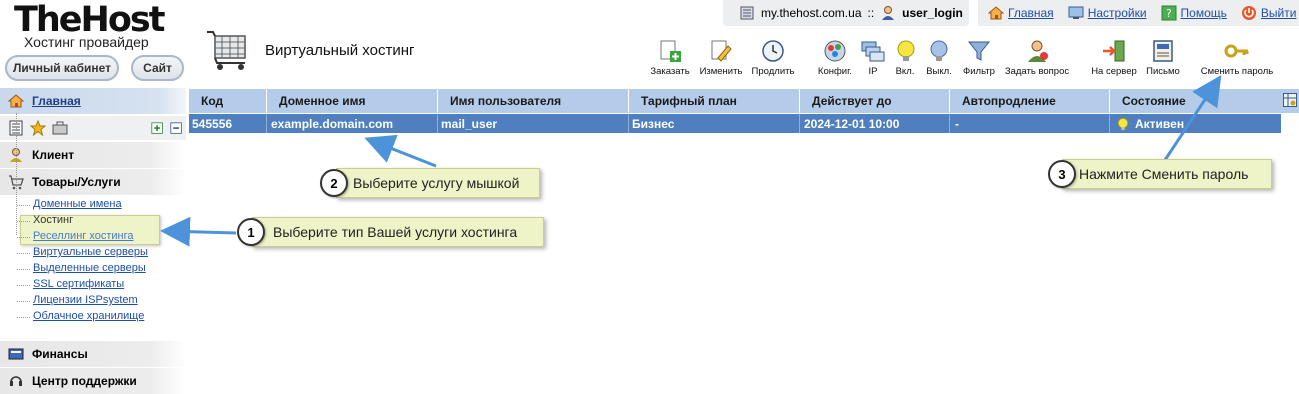 The image size is (1299, 394). What do you see at coordinates (334, 183) in the screenshot?
I see `step-number-2: 2` at bounding box center [334, 183].